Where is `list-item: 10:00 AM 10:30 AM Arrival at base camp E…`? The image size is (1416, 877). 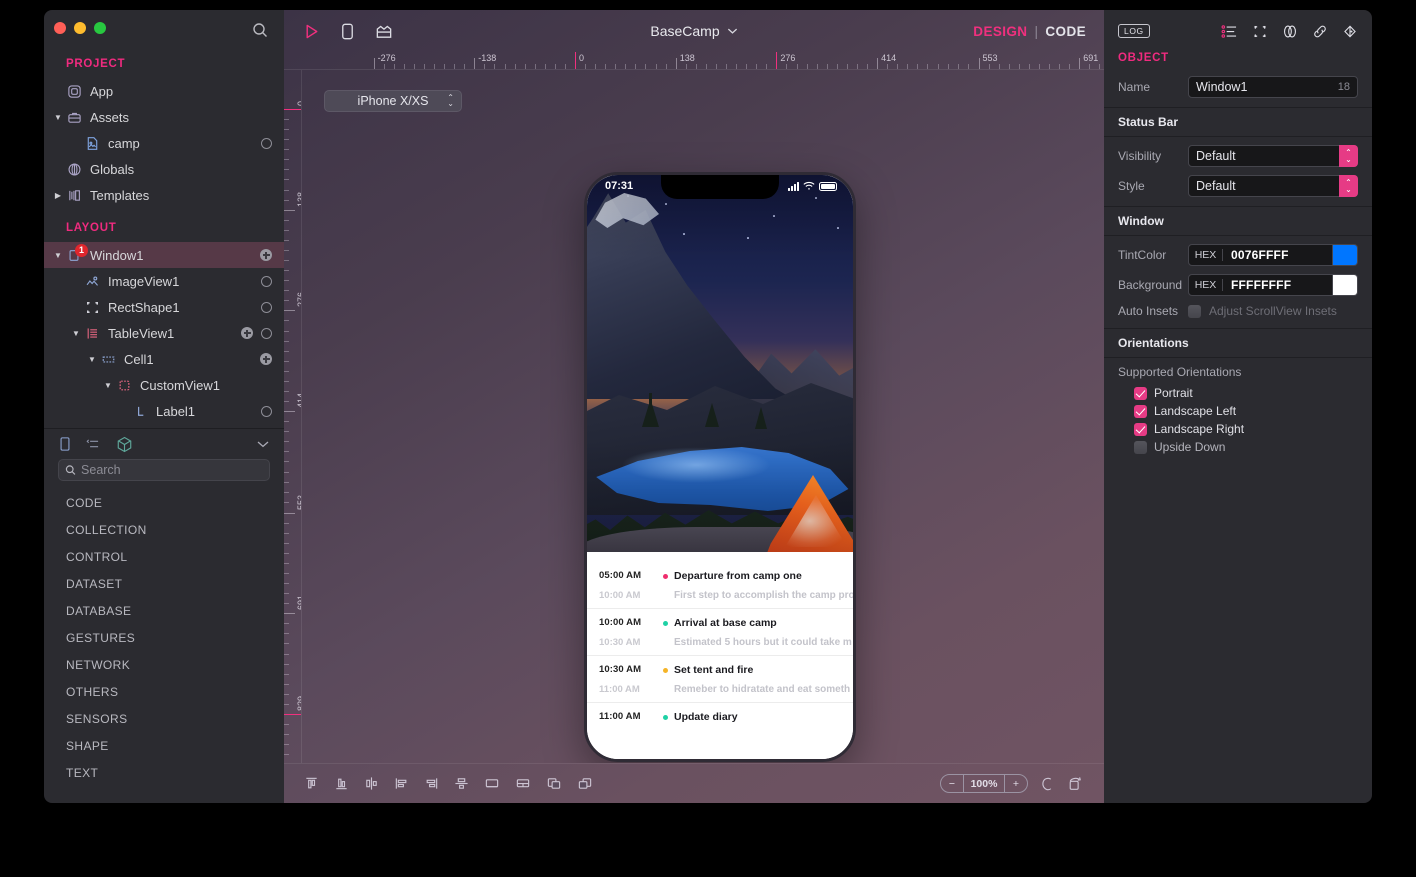
list-item: 10:00 AM 10:30 AM Arrival at base camp E… is located at coordinates (720, 632).